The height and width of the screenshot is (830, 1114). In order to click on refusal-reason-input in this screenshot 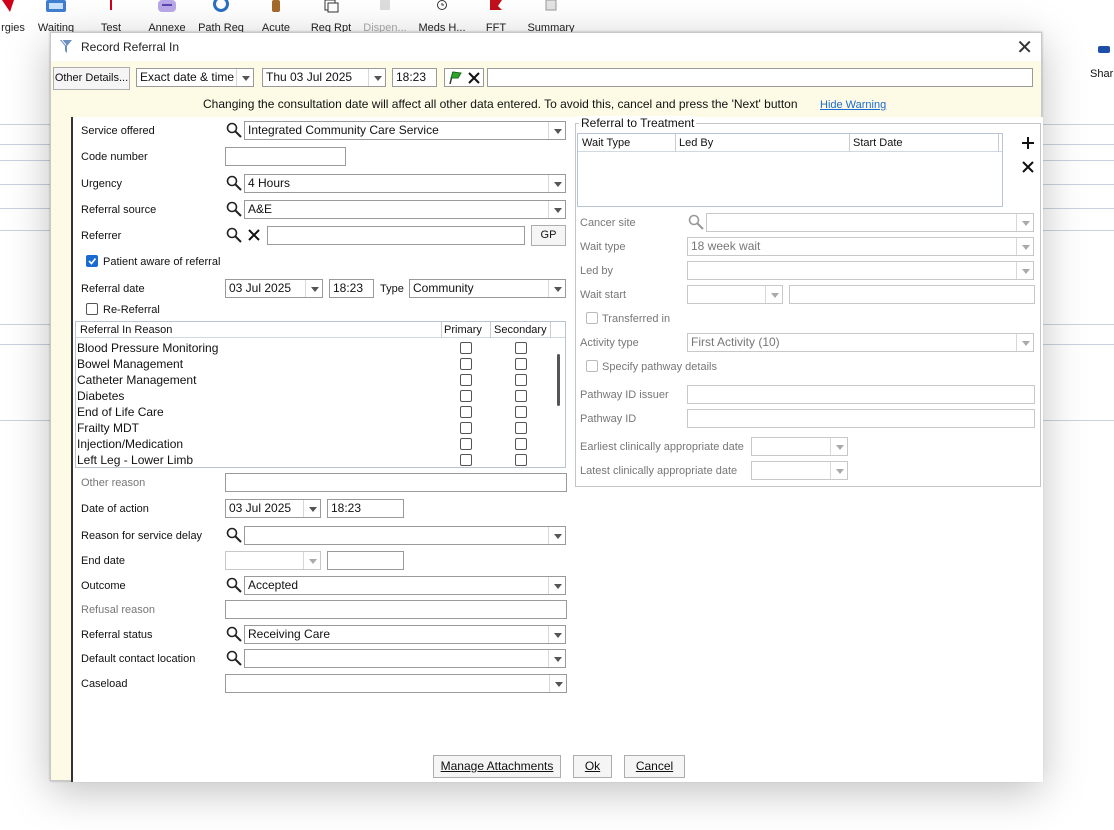, I will do `click(396, 609)`.